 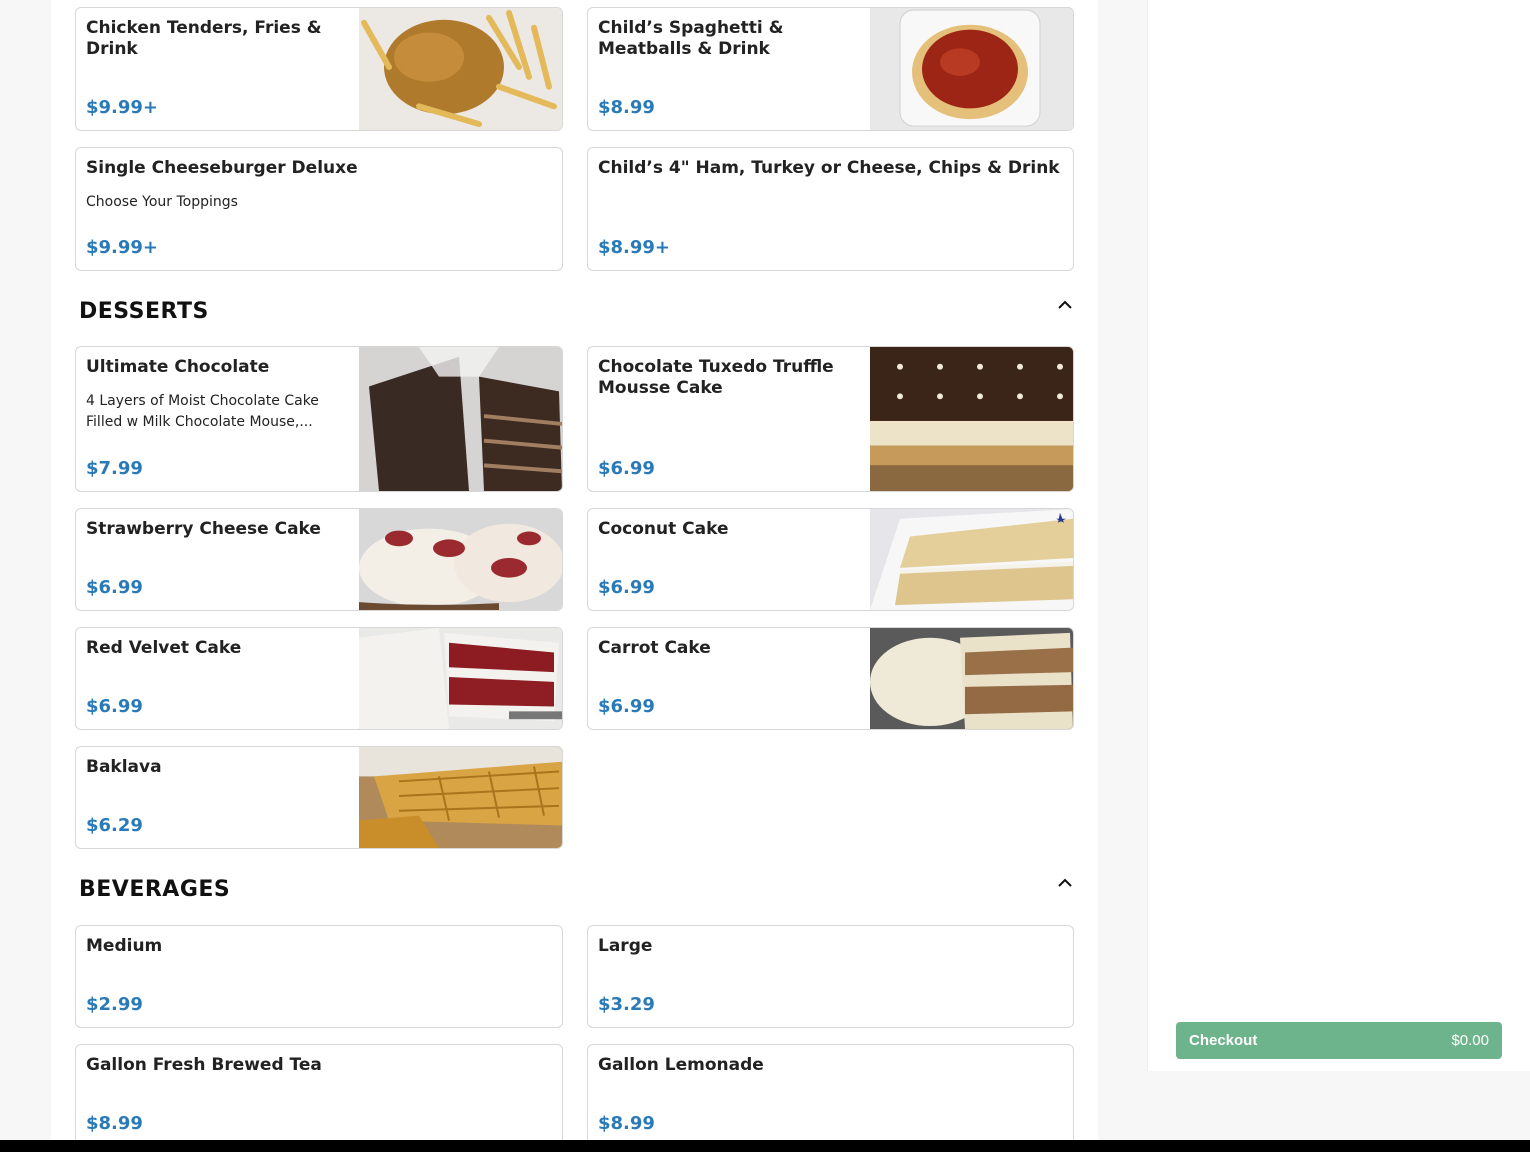 What do you see at coordinates (716, 377) in the screenshot?
I see `item-name: Chocolate Tuxedo Truffle Mousse Cake` at bounding box center [716, 377].